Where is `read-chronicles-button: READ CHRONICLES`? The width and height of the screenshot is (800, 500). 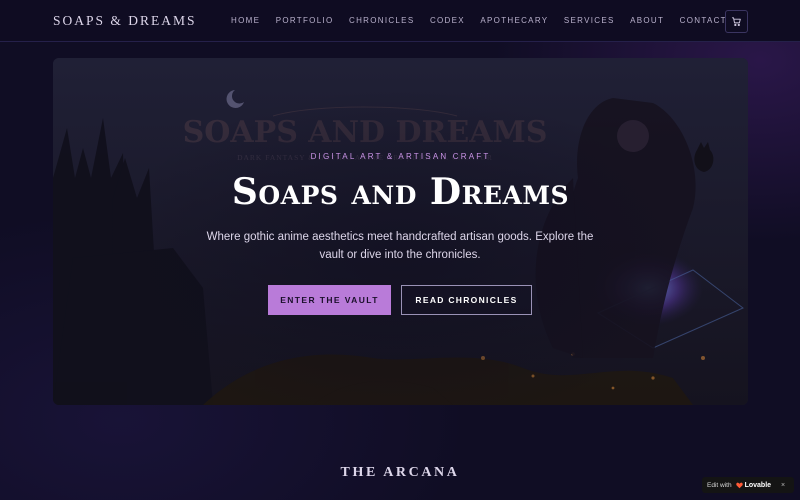
read-chronicles-button: READ CHRONICLES is located at coordinates (466, 300).